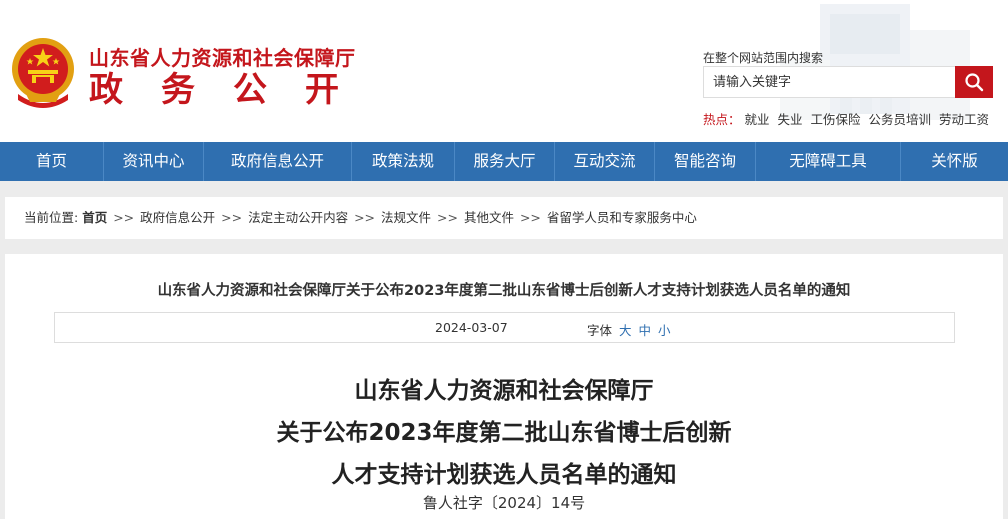  What do you see at coordinates (51, 217) in the screenshot?
I see `breadcrumb-prefix: 当前位置:` at bounding box center [51, 217].